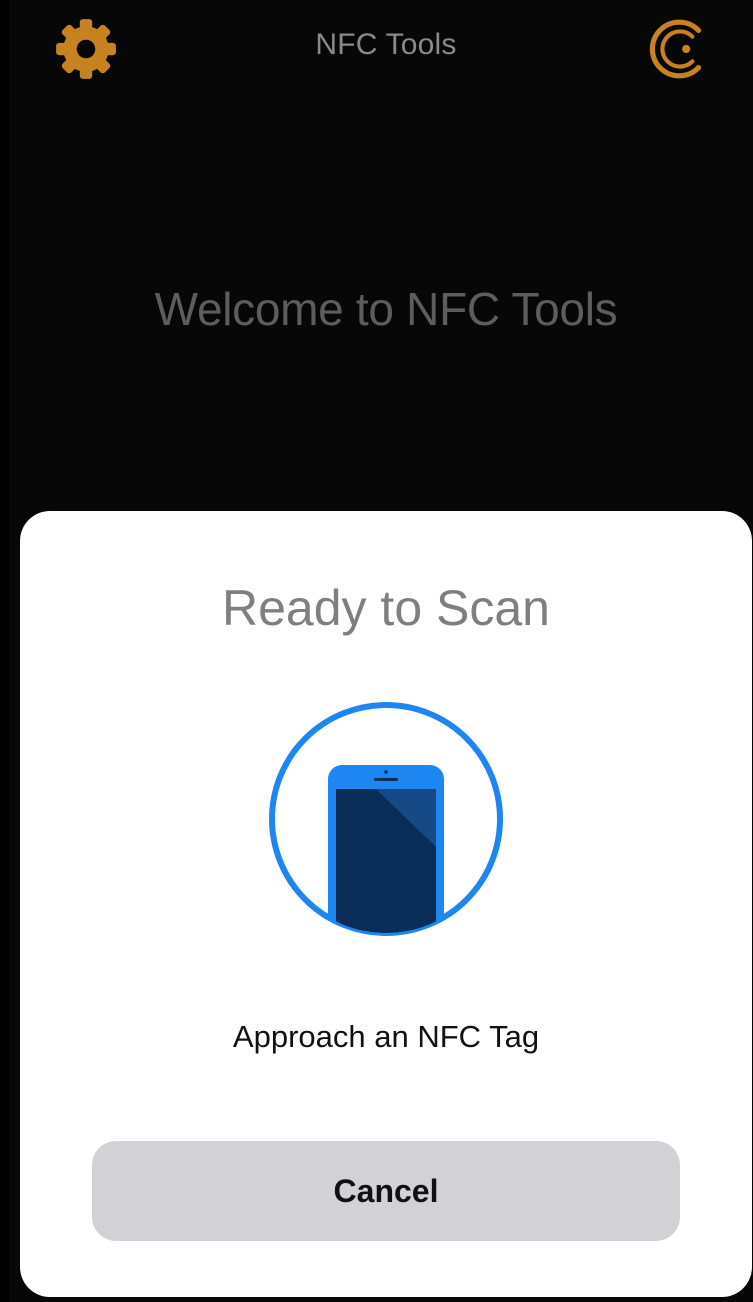 The height and width of the screenshot is (1302, 753). Describe the element at coordinates (386, 608) in the screenshot. I see `scan-sheet-title: Ready to Scan` at that location.